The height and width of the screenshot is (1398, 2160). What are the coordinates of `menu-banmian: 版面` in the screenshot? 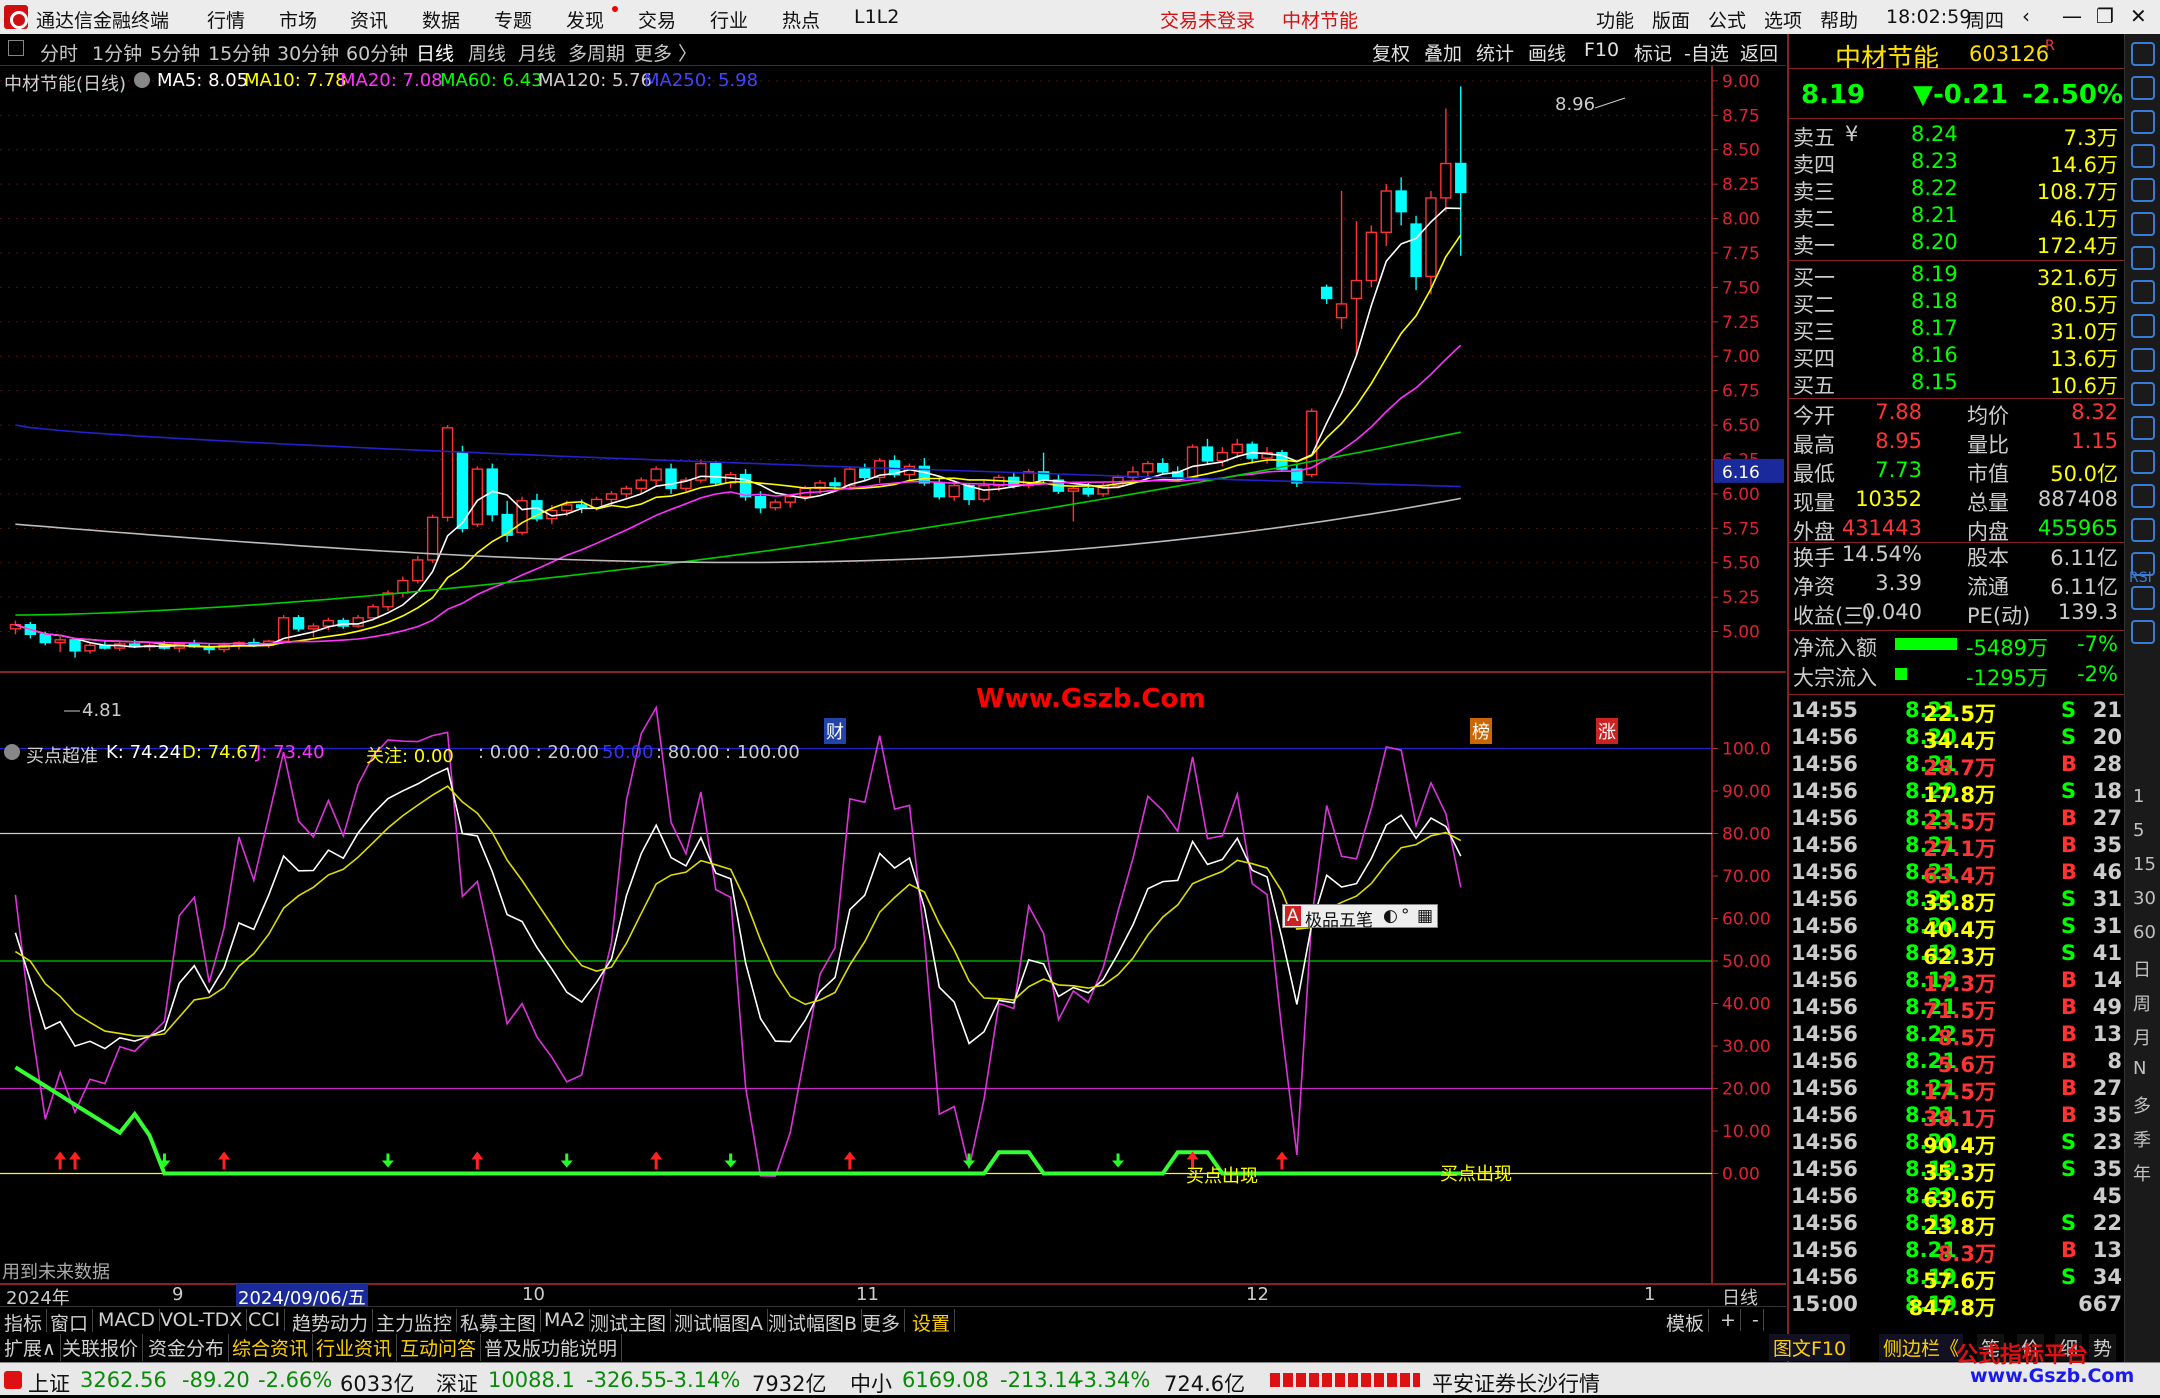 It's located at (1671, 19).